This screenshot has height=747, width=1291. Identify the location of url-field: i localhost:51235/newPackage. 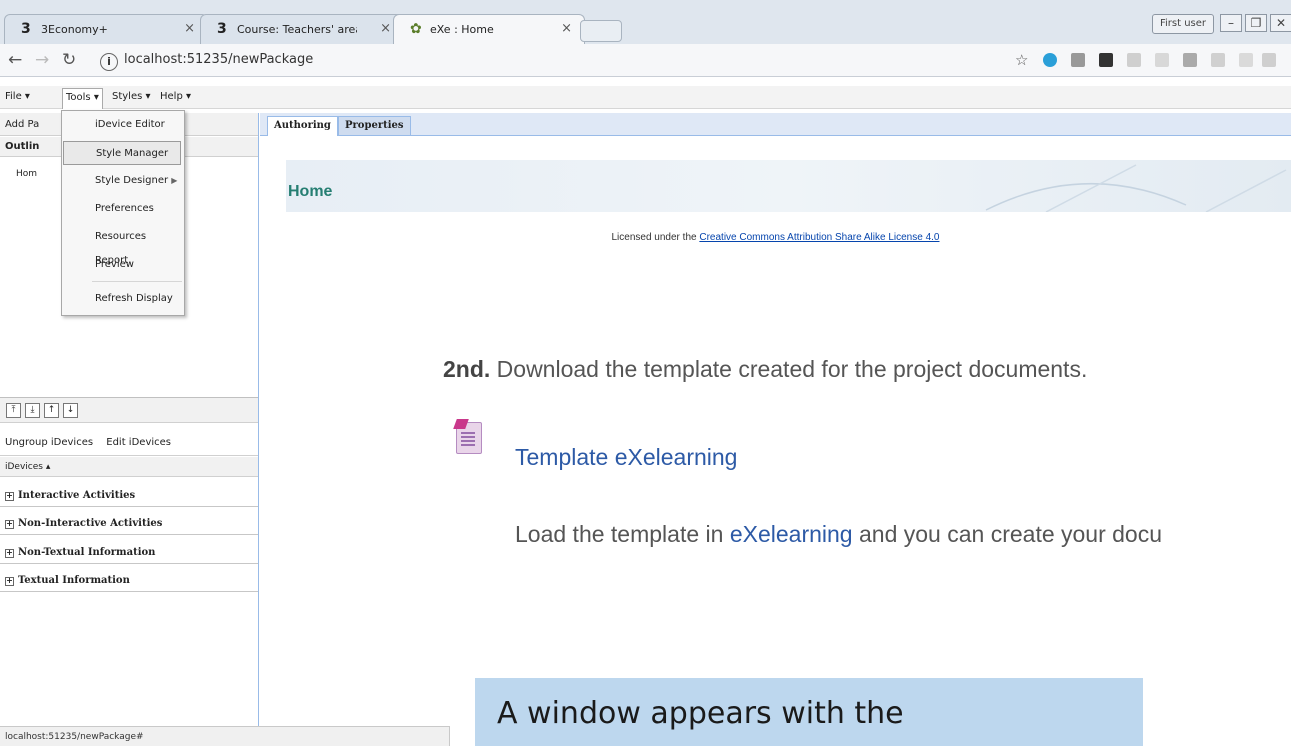
(554, 60).